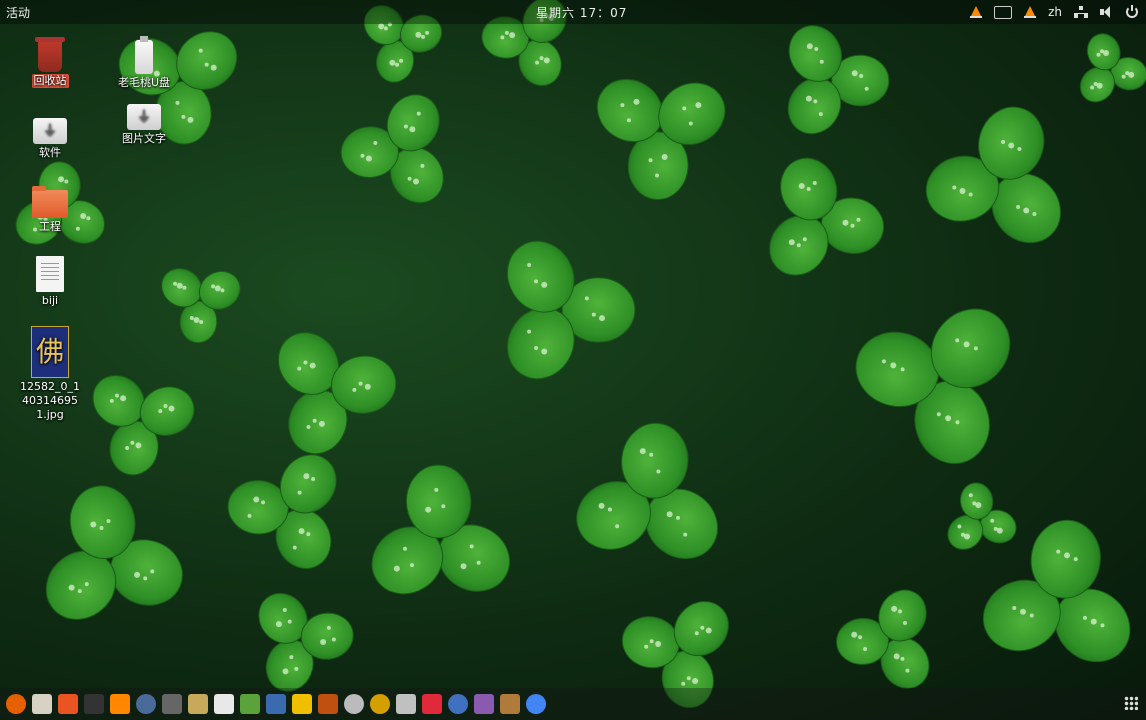 This screenshot has width=1146, height=720. What do you see at coordinates (18, 12) in the screenshot?
I see `activities-button: 活动` at bounding box center [18, 12].